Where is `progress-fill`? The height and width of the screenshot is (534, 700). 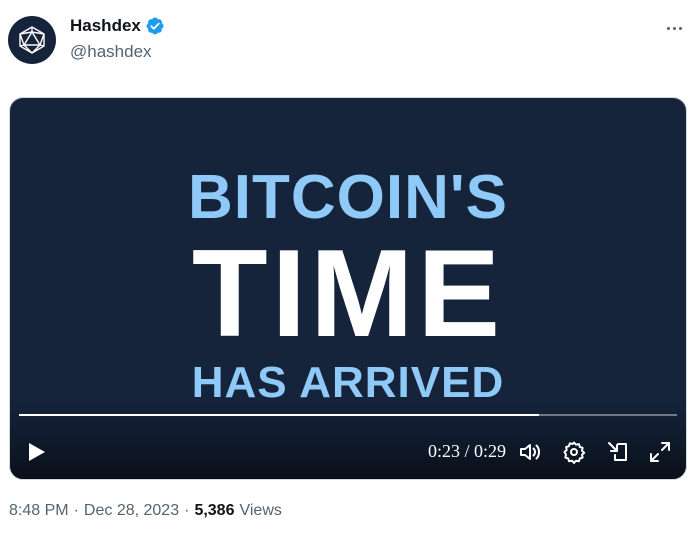
progress-fill is located at coordinates (279, 415).